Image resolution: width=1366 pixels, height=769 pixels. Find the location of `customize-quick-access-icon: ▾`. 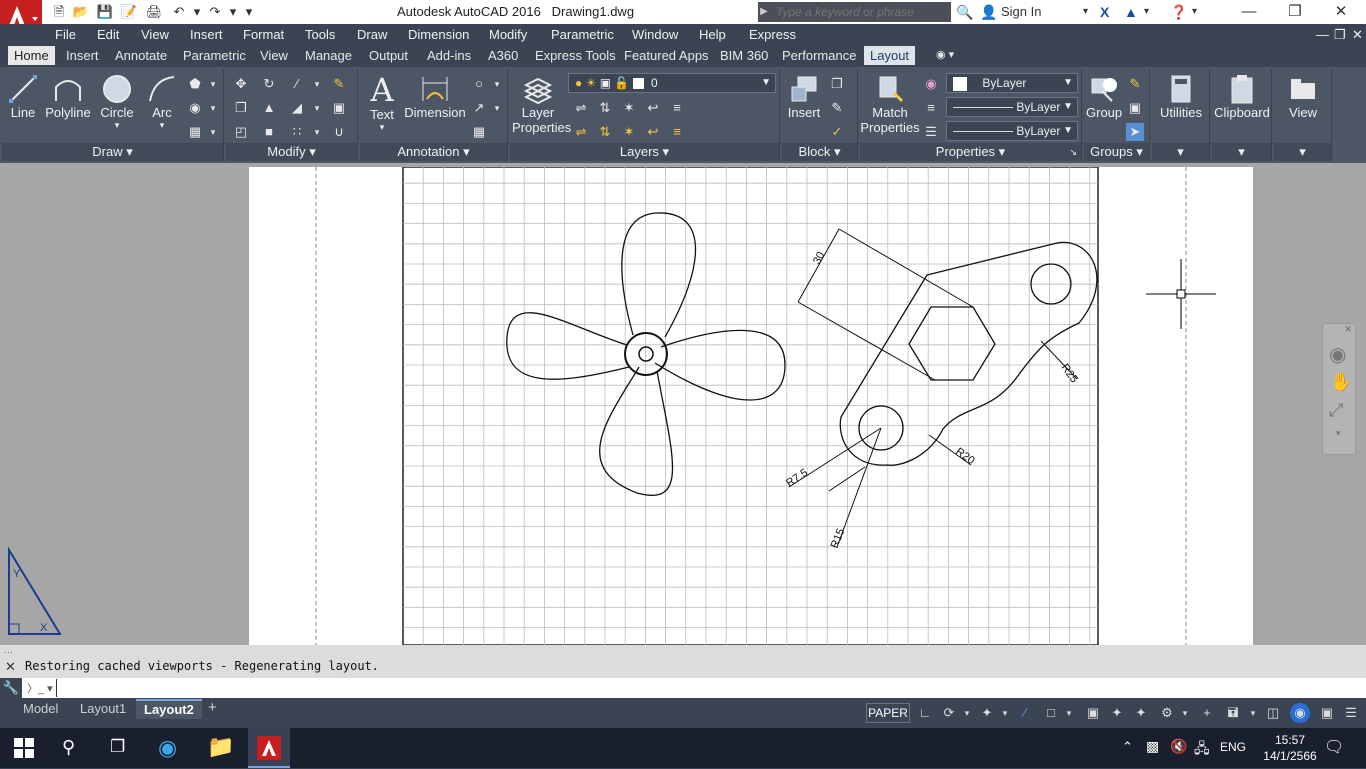

customize-quick-access-icon: ▾ is located at coordinates (249, 12).